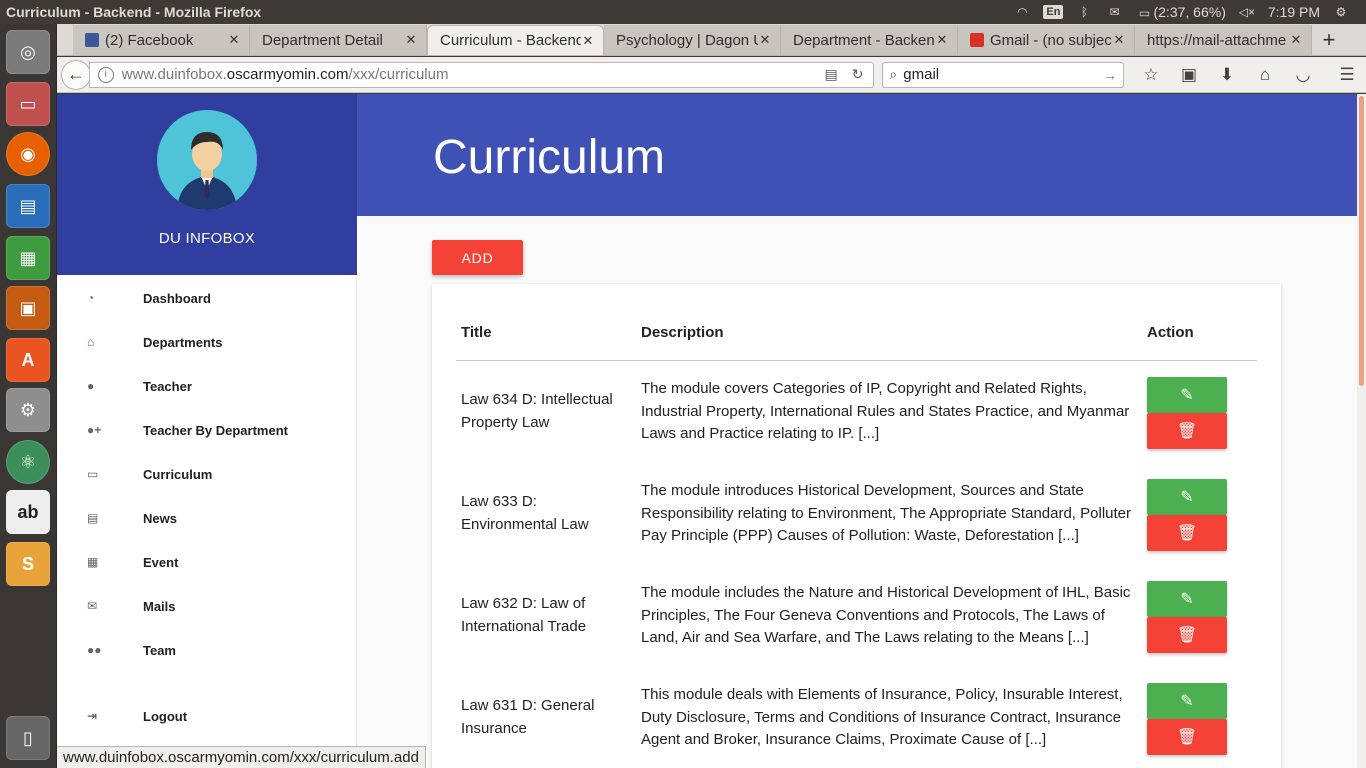 This screenshot has width=1366, height=768. I want to click on scrollbar-thumb, so click(1361, 241).